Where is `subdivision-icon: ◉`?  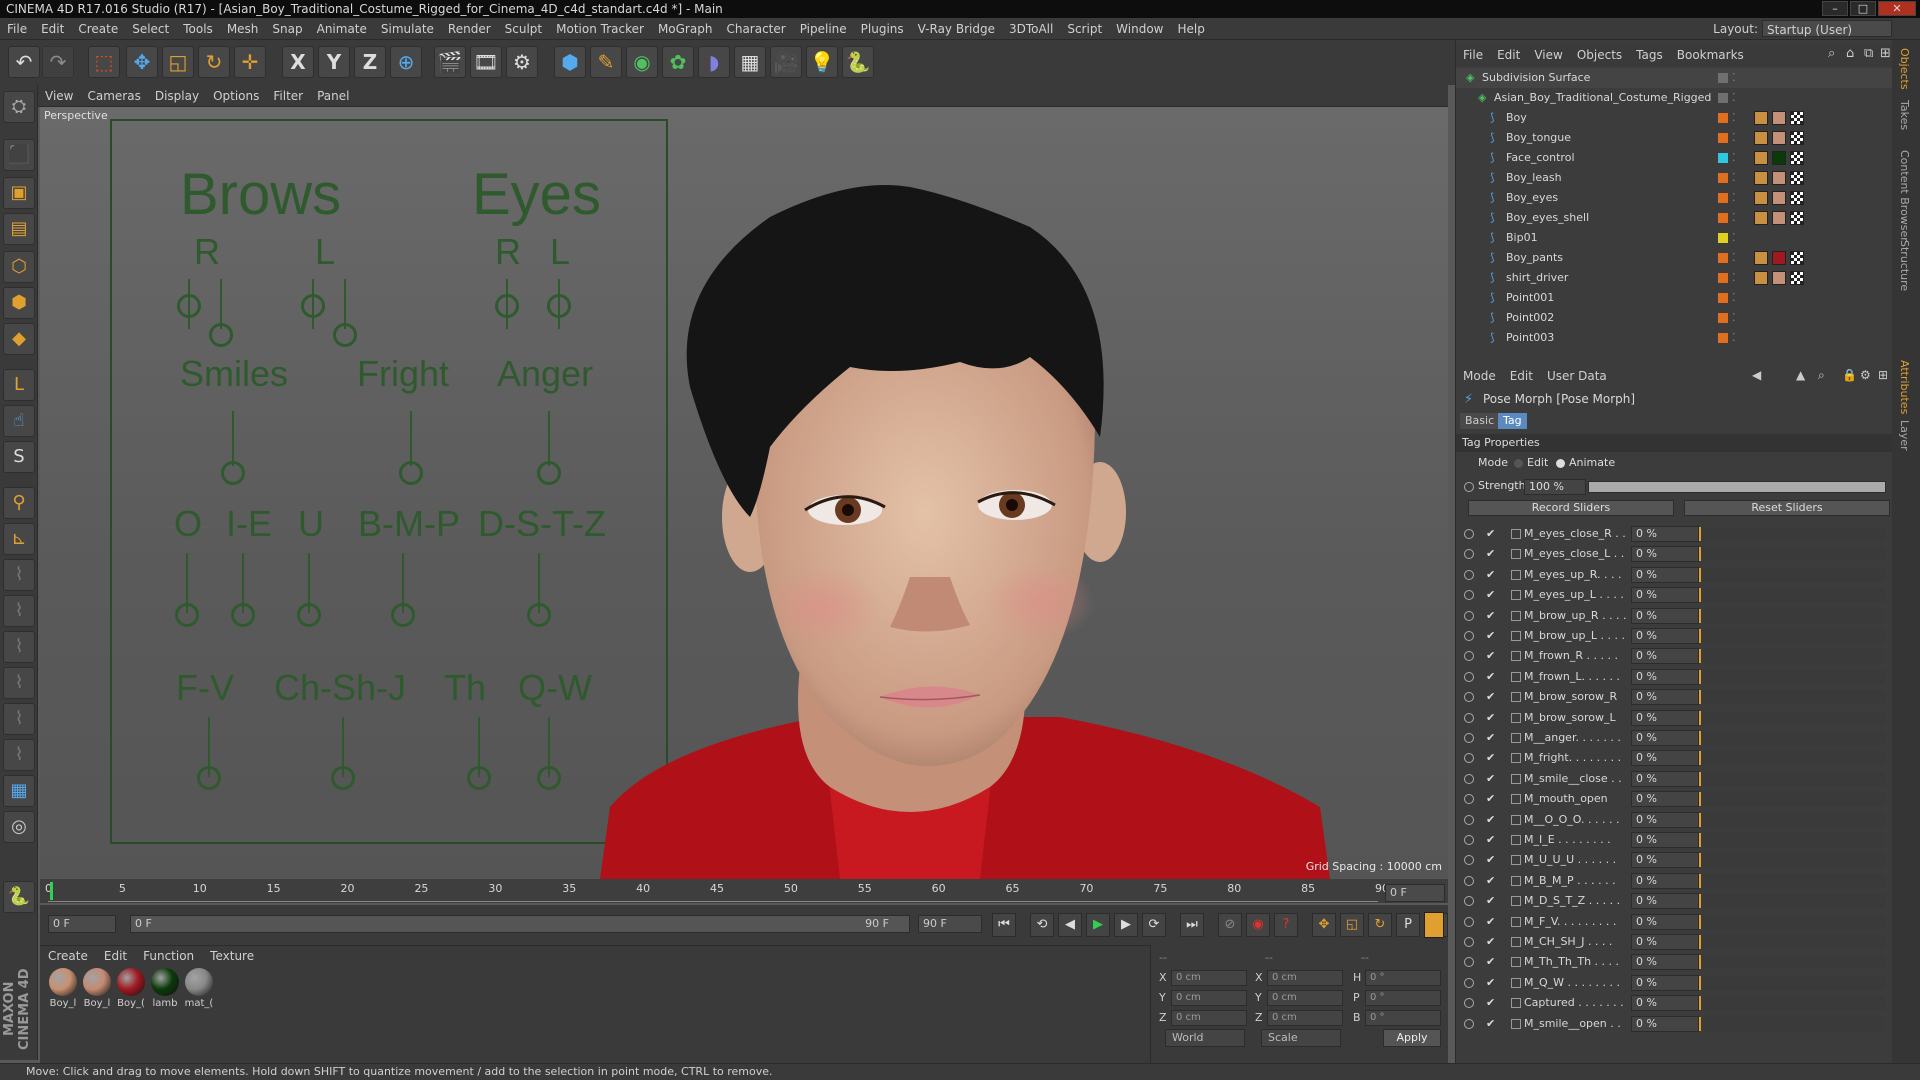
subdivision-icon: ◉ is located at coordinates (642, 62).